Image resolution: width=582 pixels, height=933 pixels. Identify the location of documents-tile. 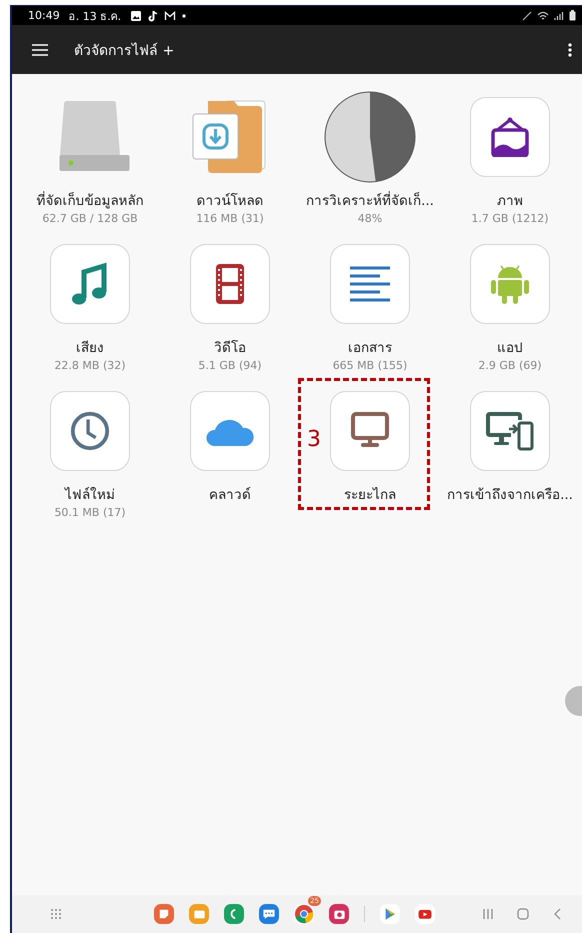
(370, 284).